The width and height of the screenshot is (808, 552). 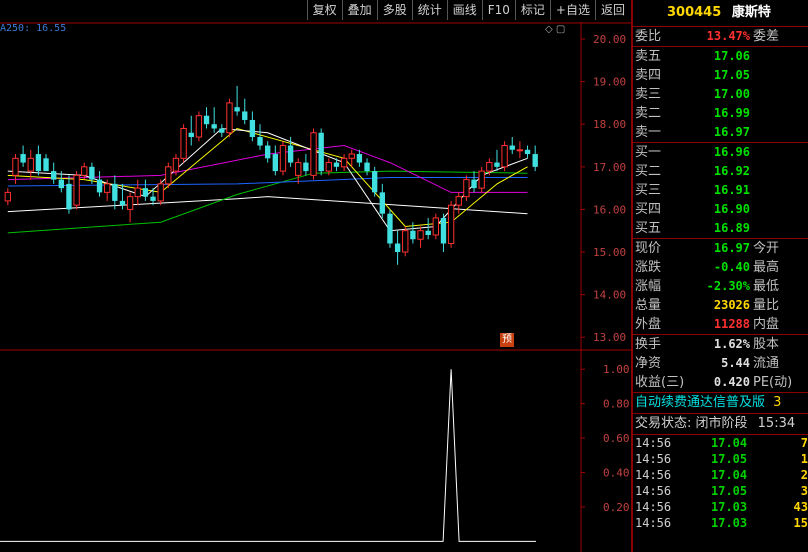 I want to click on buy-level-label: 买二, so click(x=648, y=171).